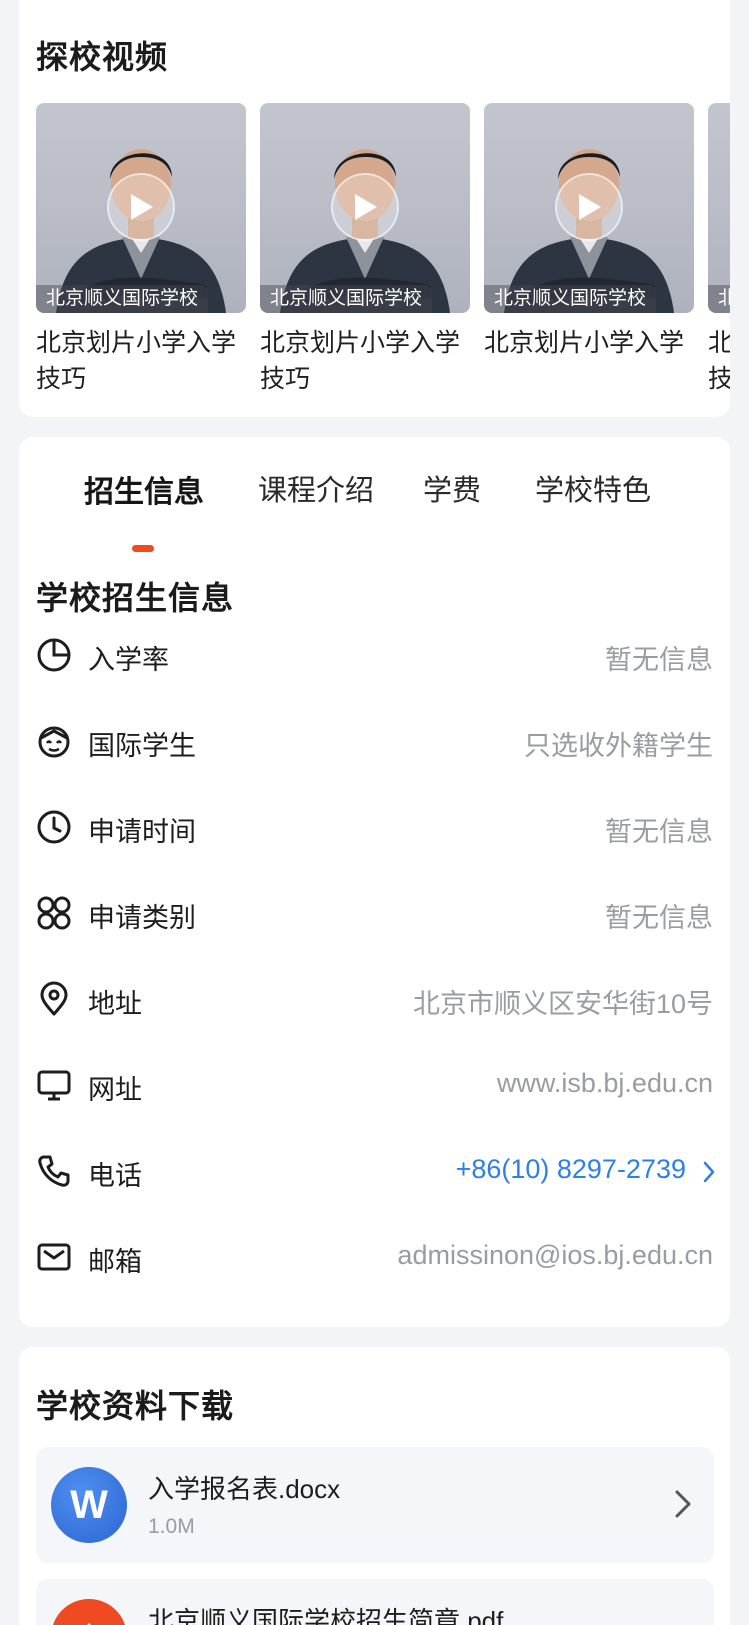 This screenshot has height=1625, width=749. I want to click on admissions-section-title: 学校招生信息, so click(135, 598).